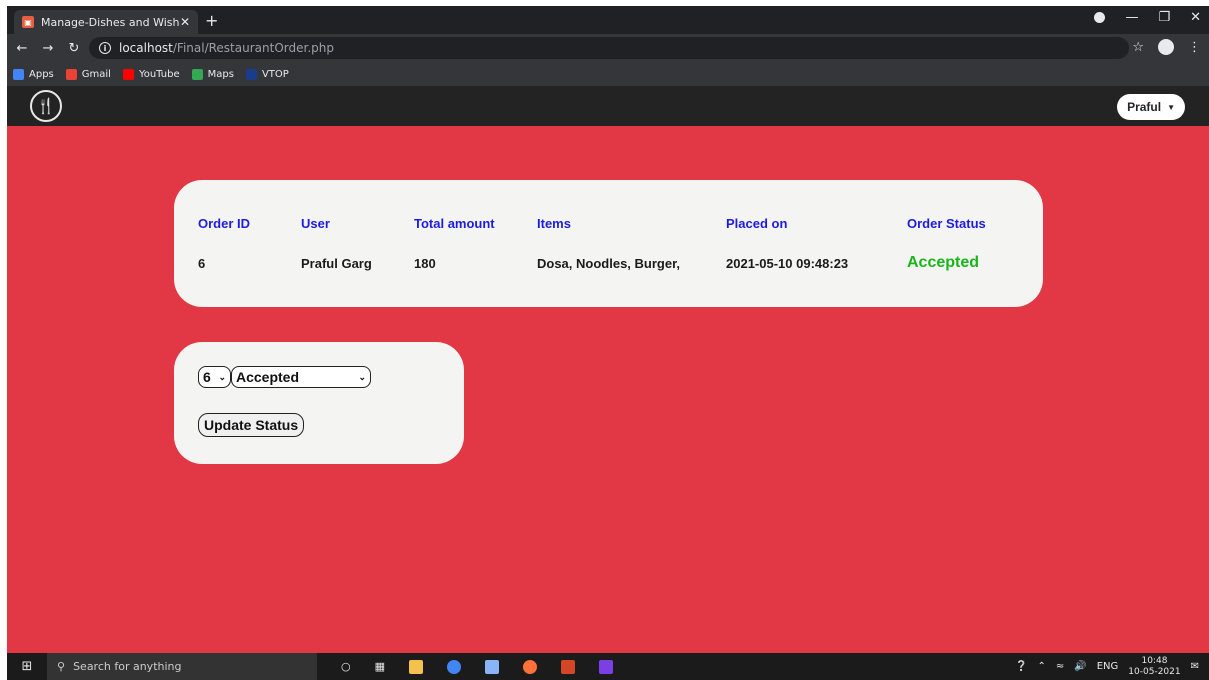  What do you see at coordinates (74, 48) in the screenshot?
I see `reload-icon: ↻` at bounding box center [74, 48].